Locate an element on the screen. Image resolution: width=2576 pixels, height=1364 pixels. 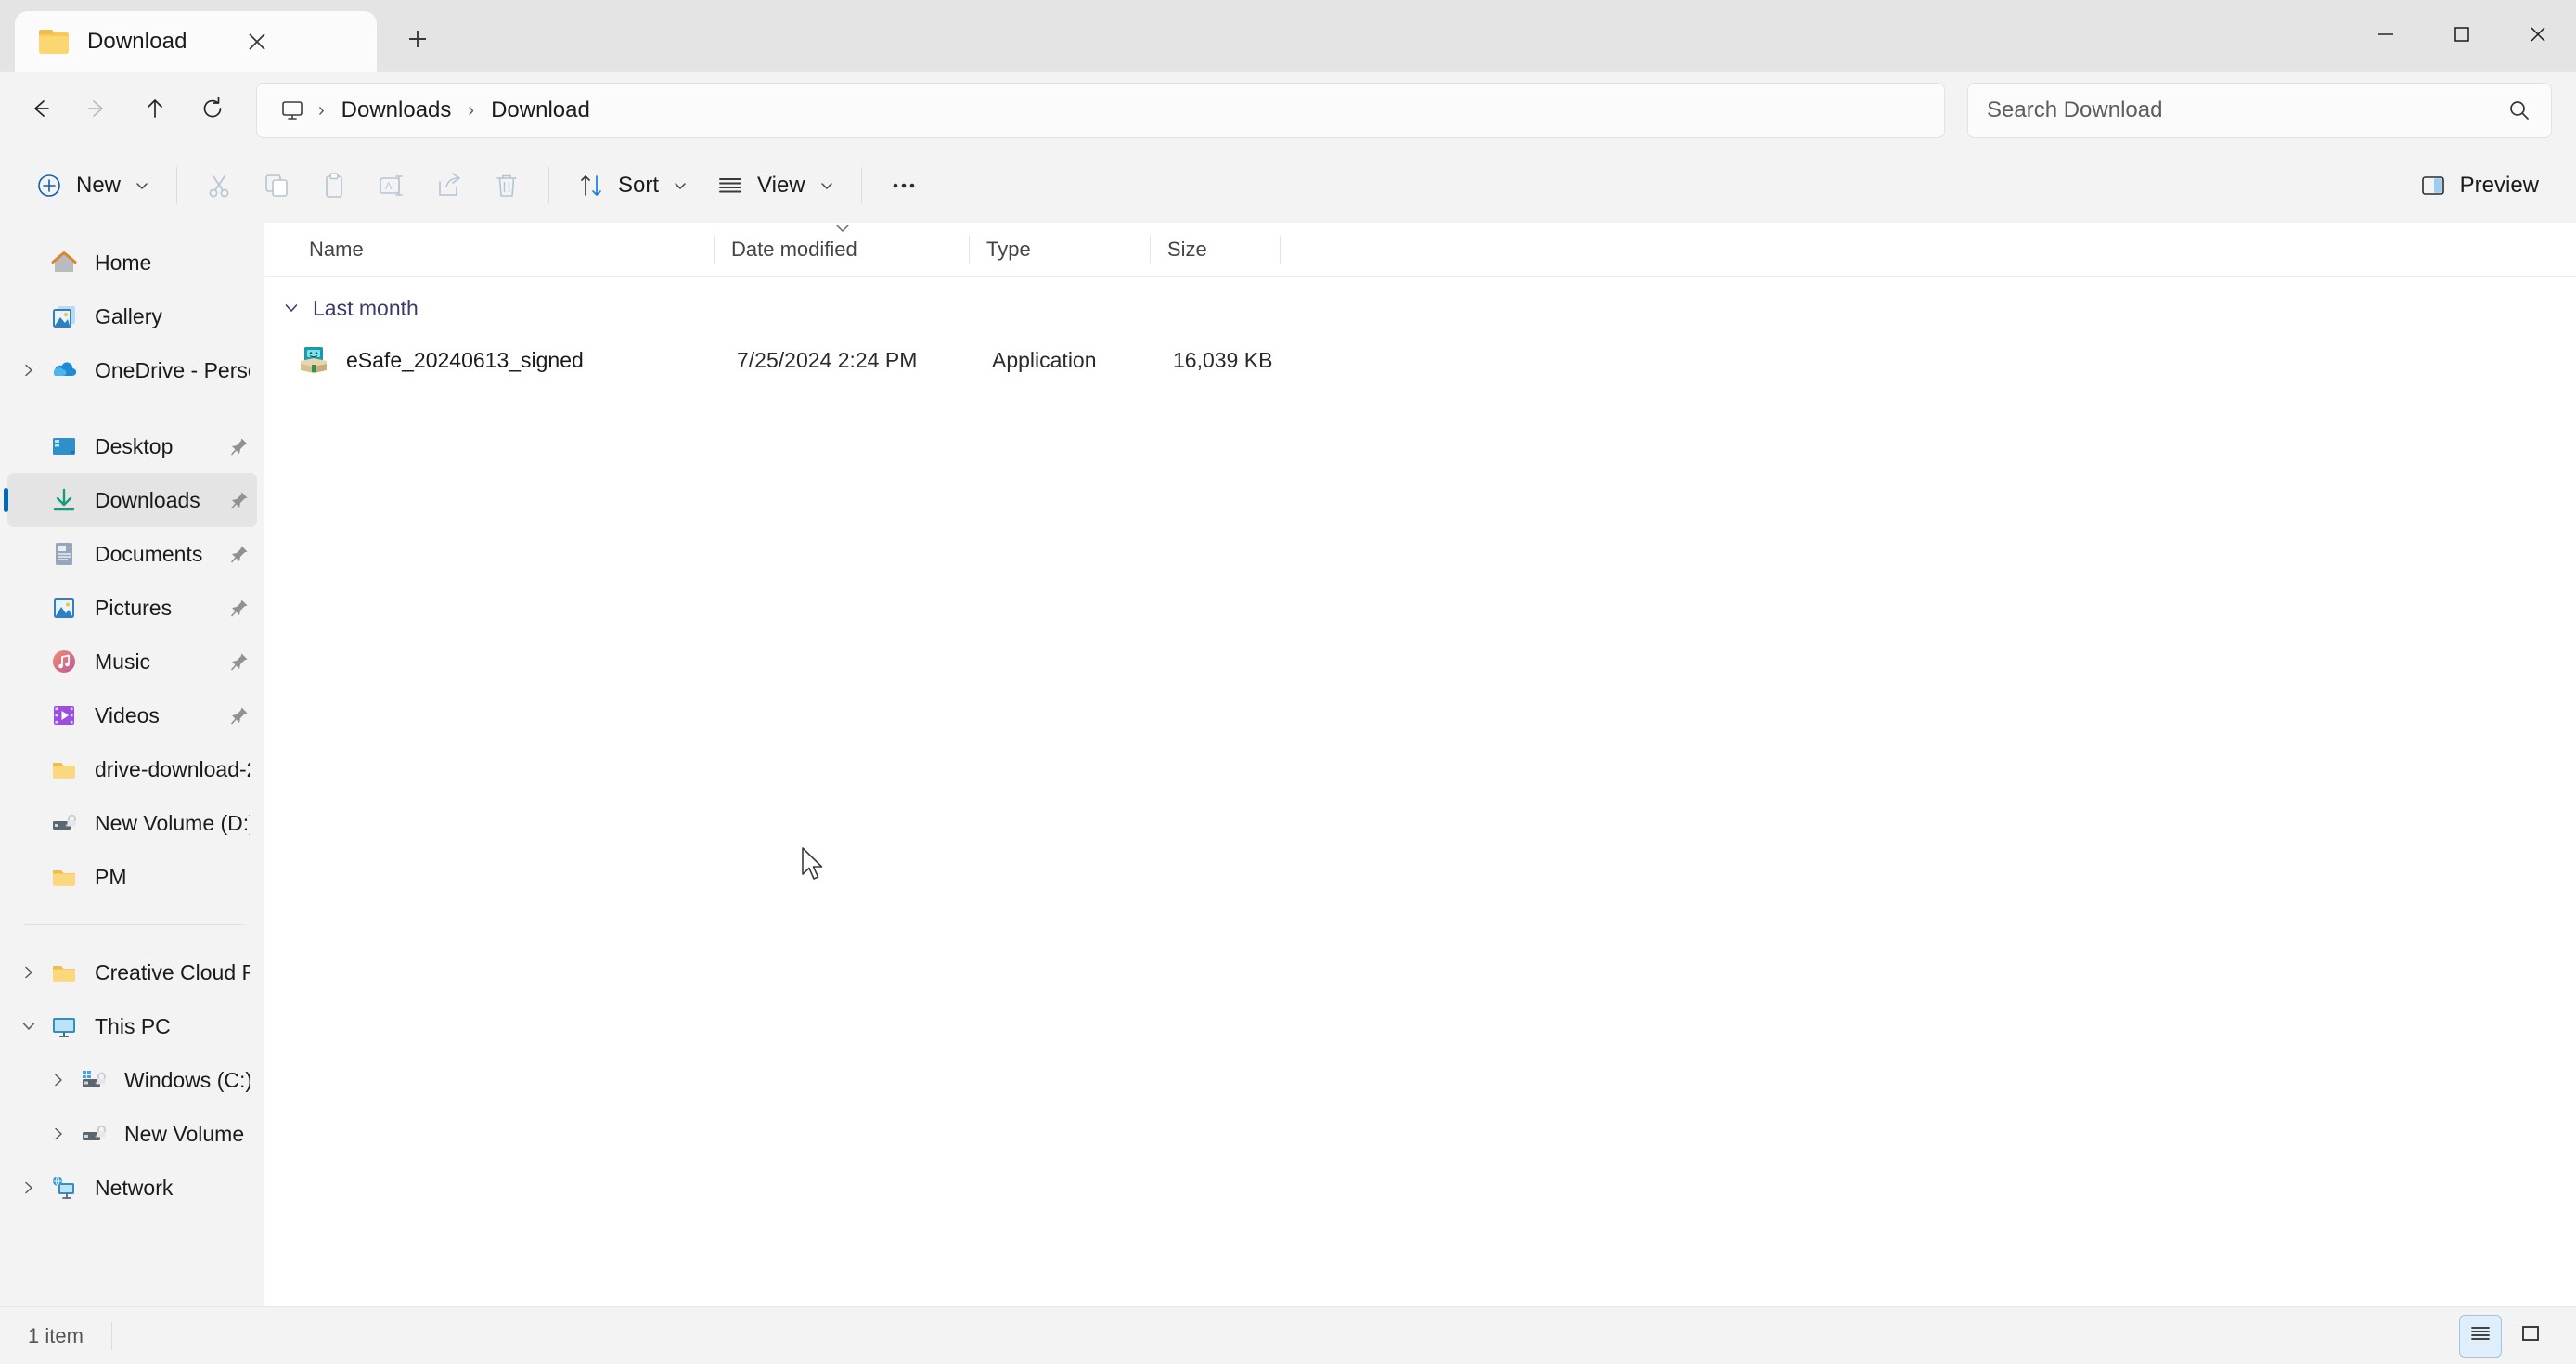
list-lines-icon is located at coordinates (731, 185).